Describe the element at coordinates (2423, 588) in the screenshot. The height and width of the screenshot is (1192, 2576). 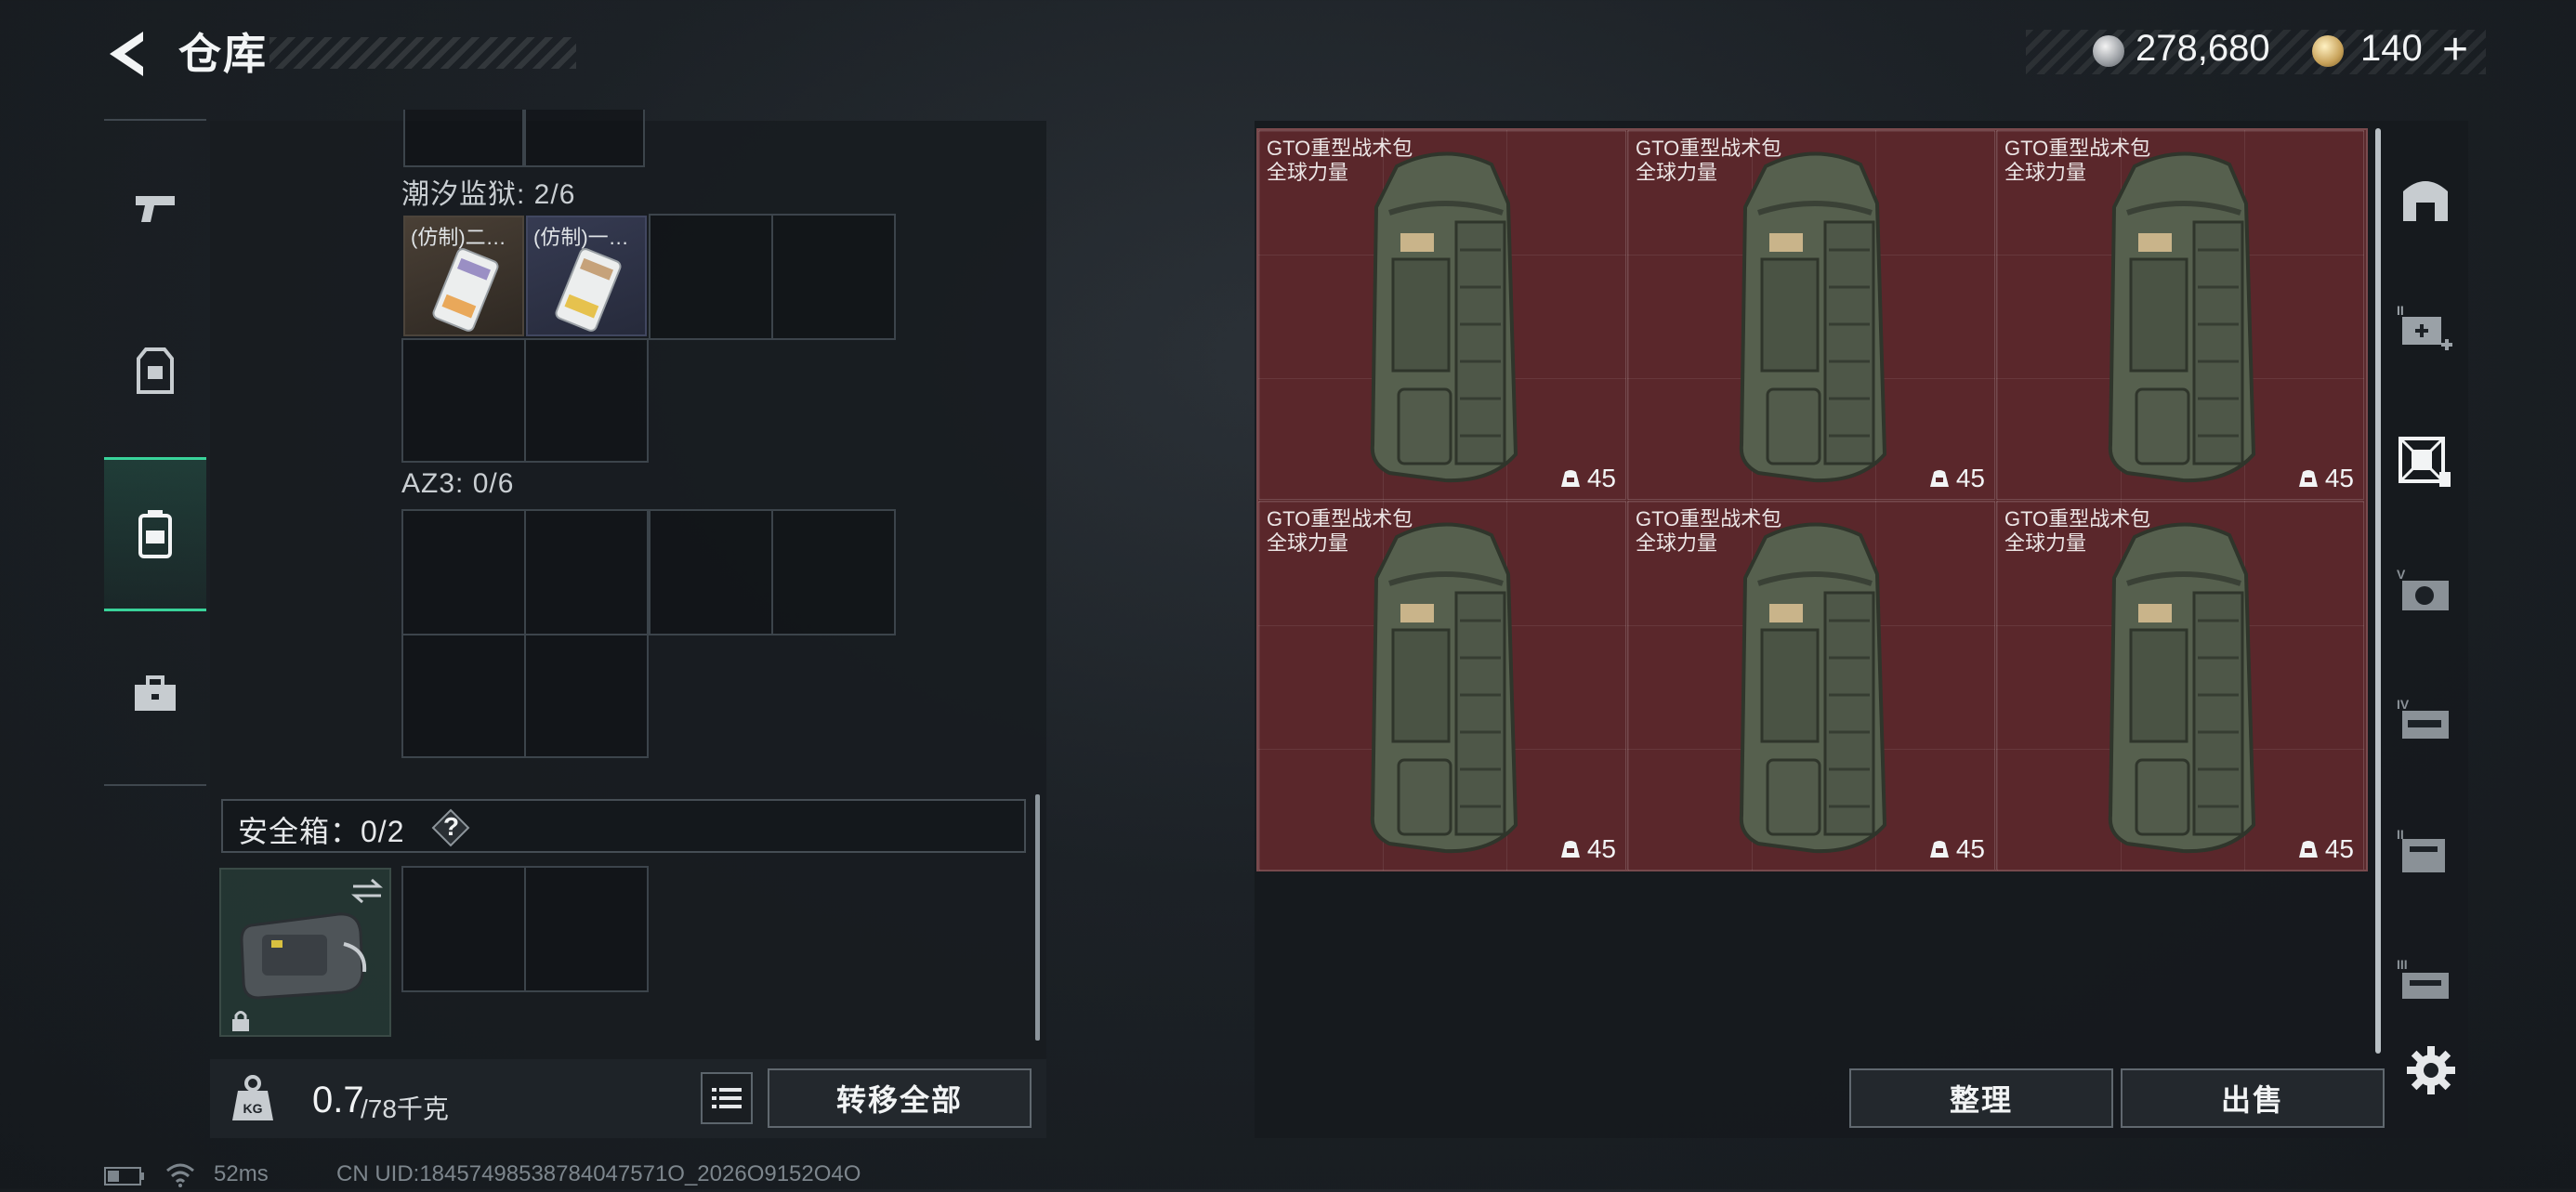
I see `stash-5-icon: V` at that location.